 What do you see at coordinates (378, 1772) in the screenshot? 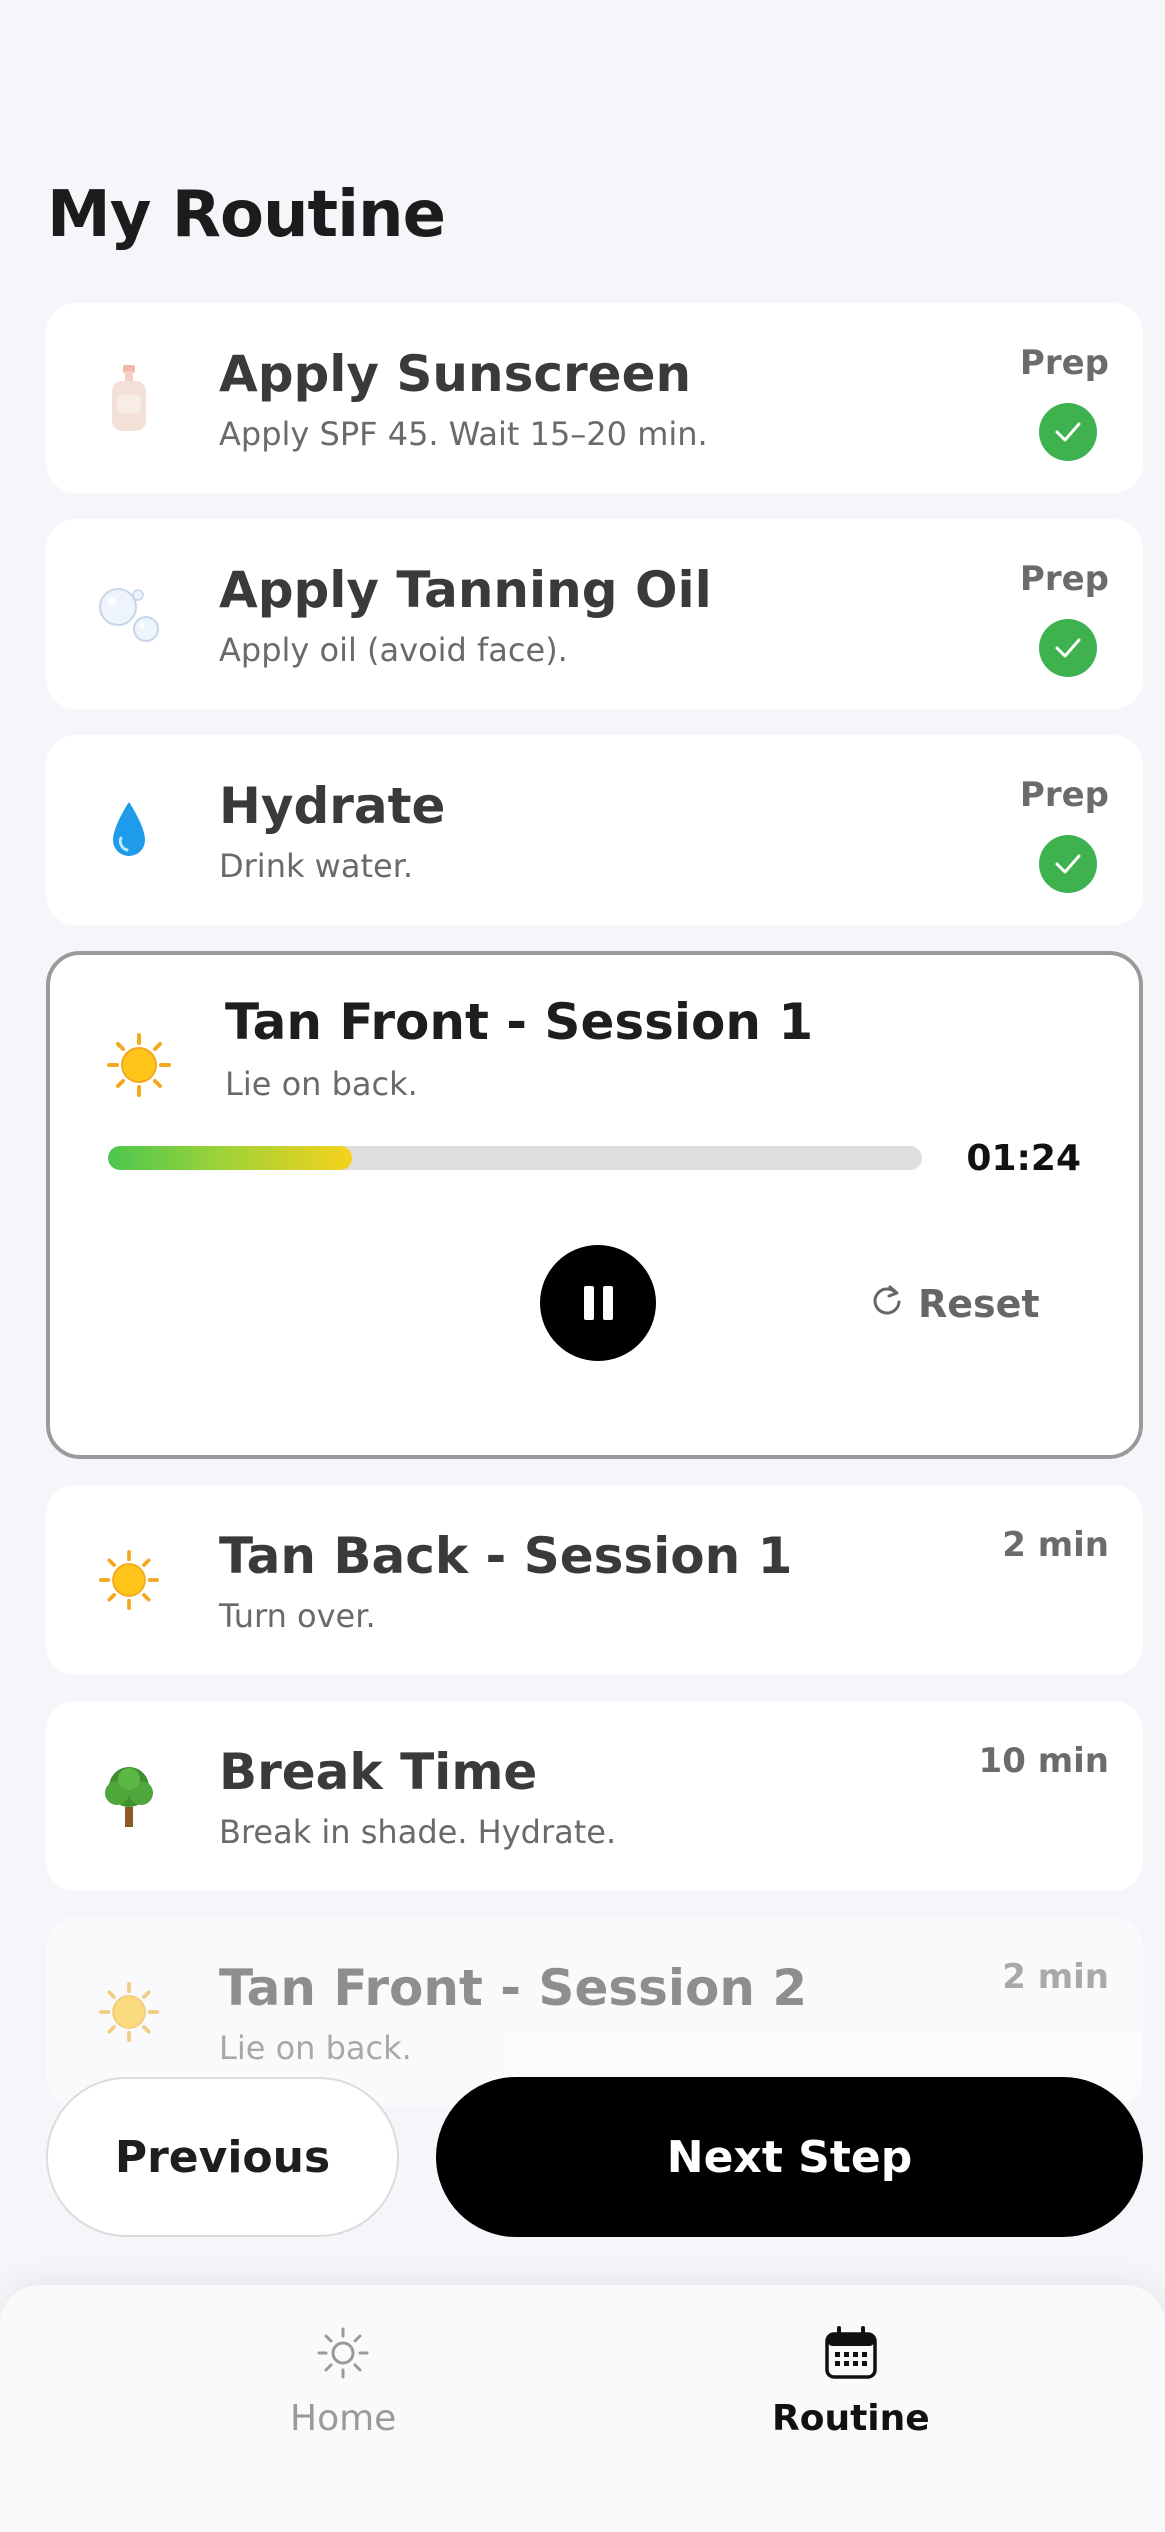
I see `step-title: Break Time` at bounding box center [378, 1772].